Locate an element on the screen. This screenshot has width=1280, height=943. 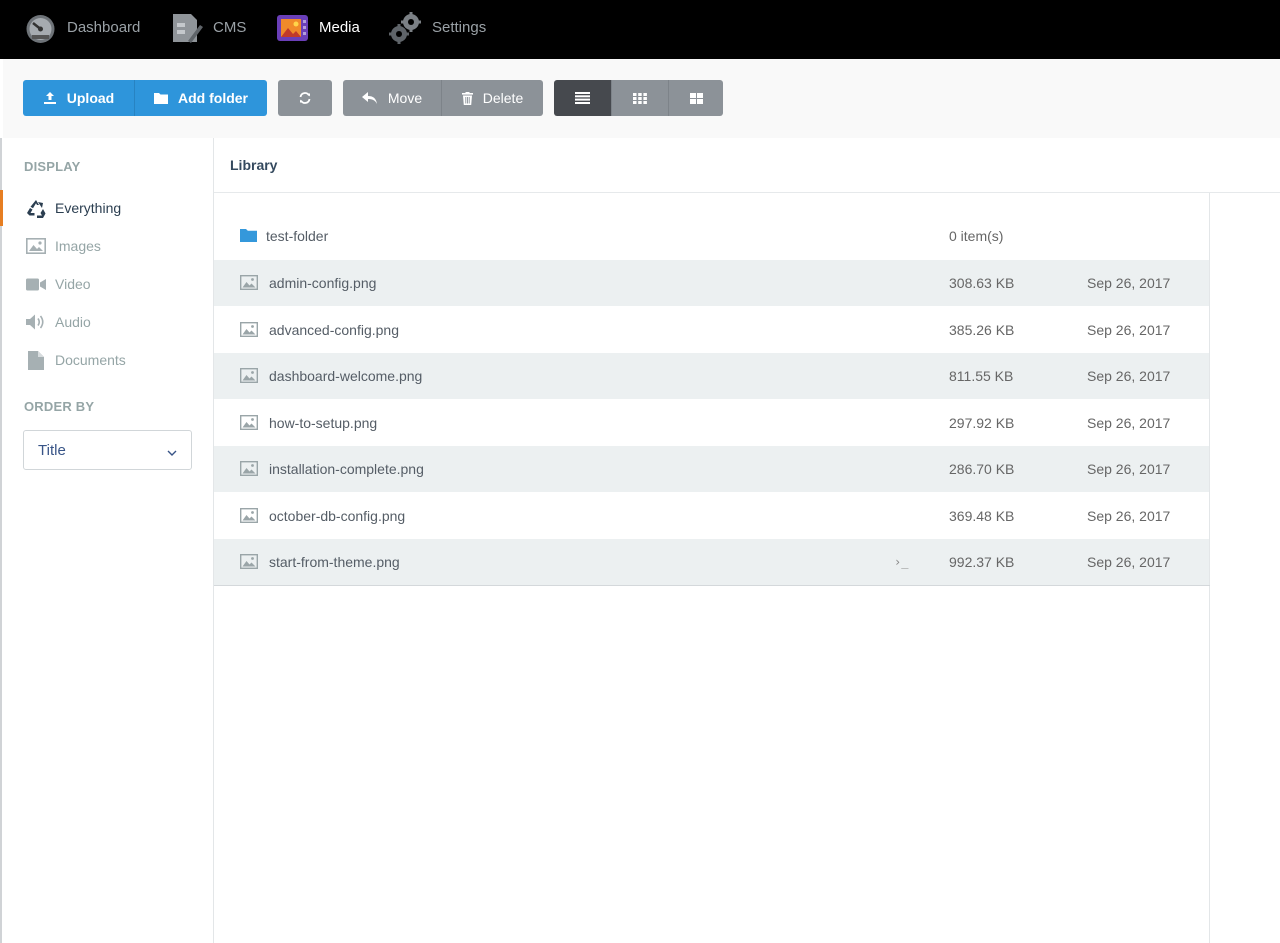
media-gallery-icon is located at coordinates (292, 27).